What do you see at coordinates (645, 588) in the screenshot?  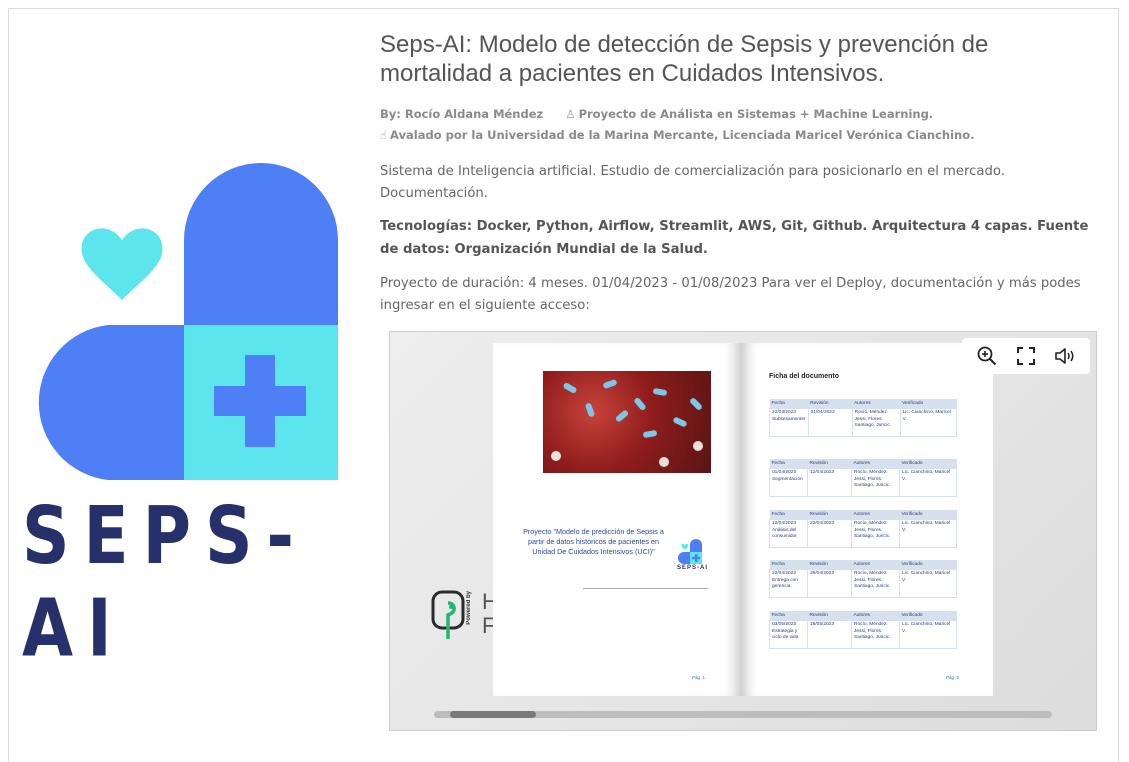 I see `cover-divider` at bounding box center [645, 588].